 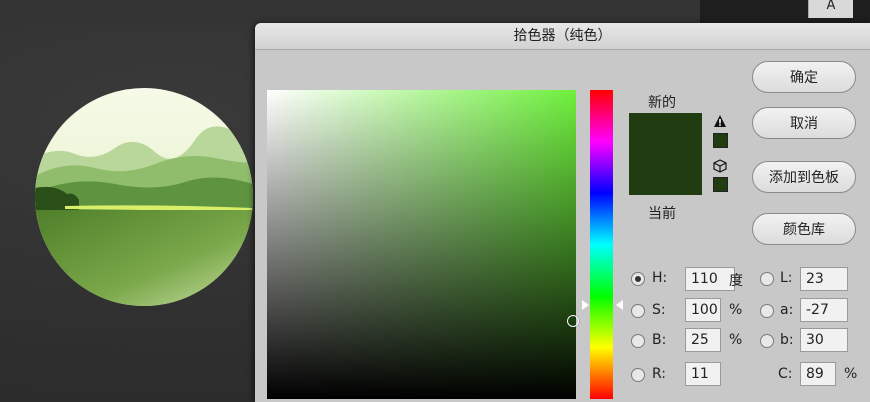 I want to click on landscape-artwork, so click(x=144, y=197).